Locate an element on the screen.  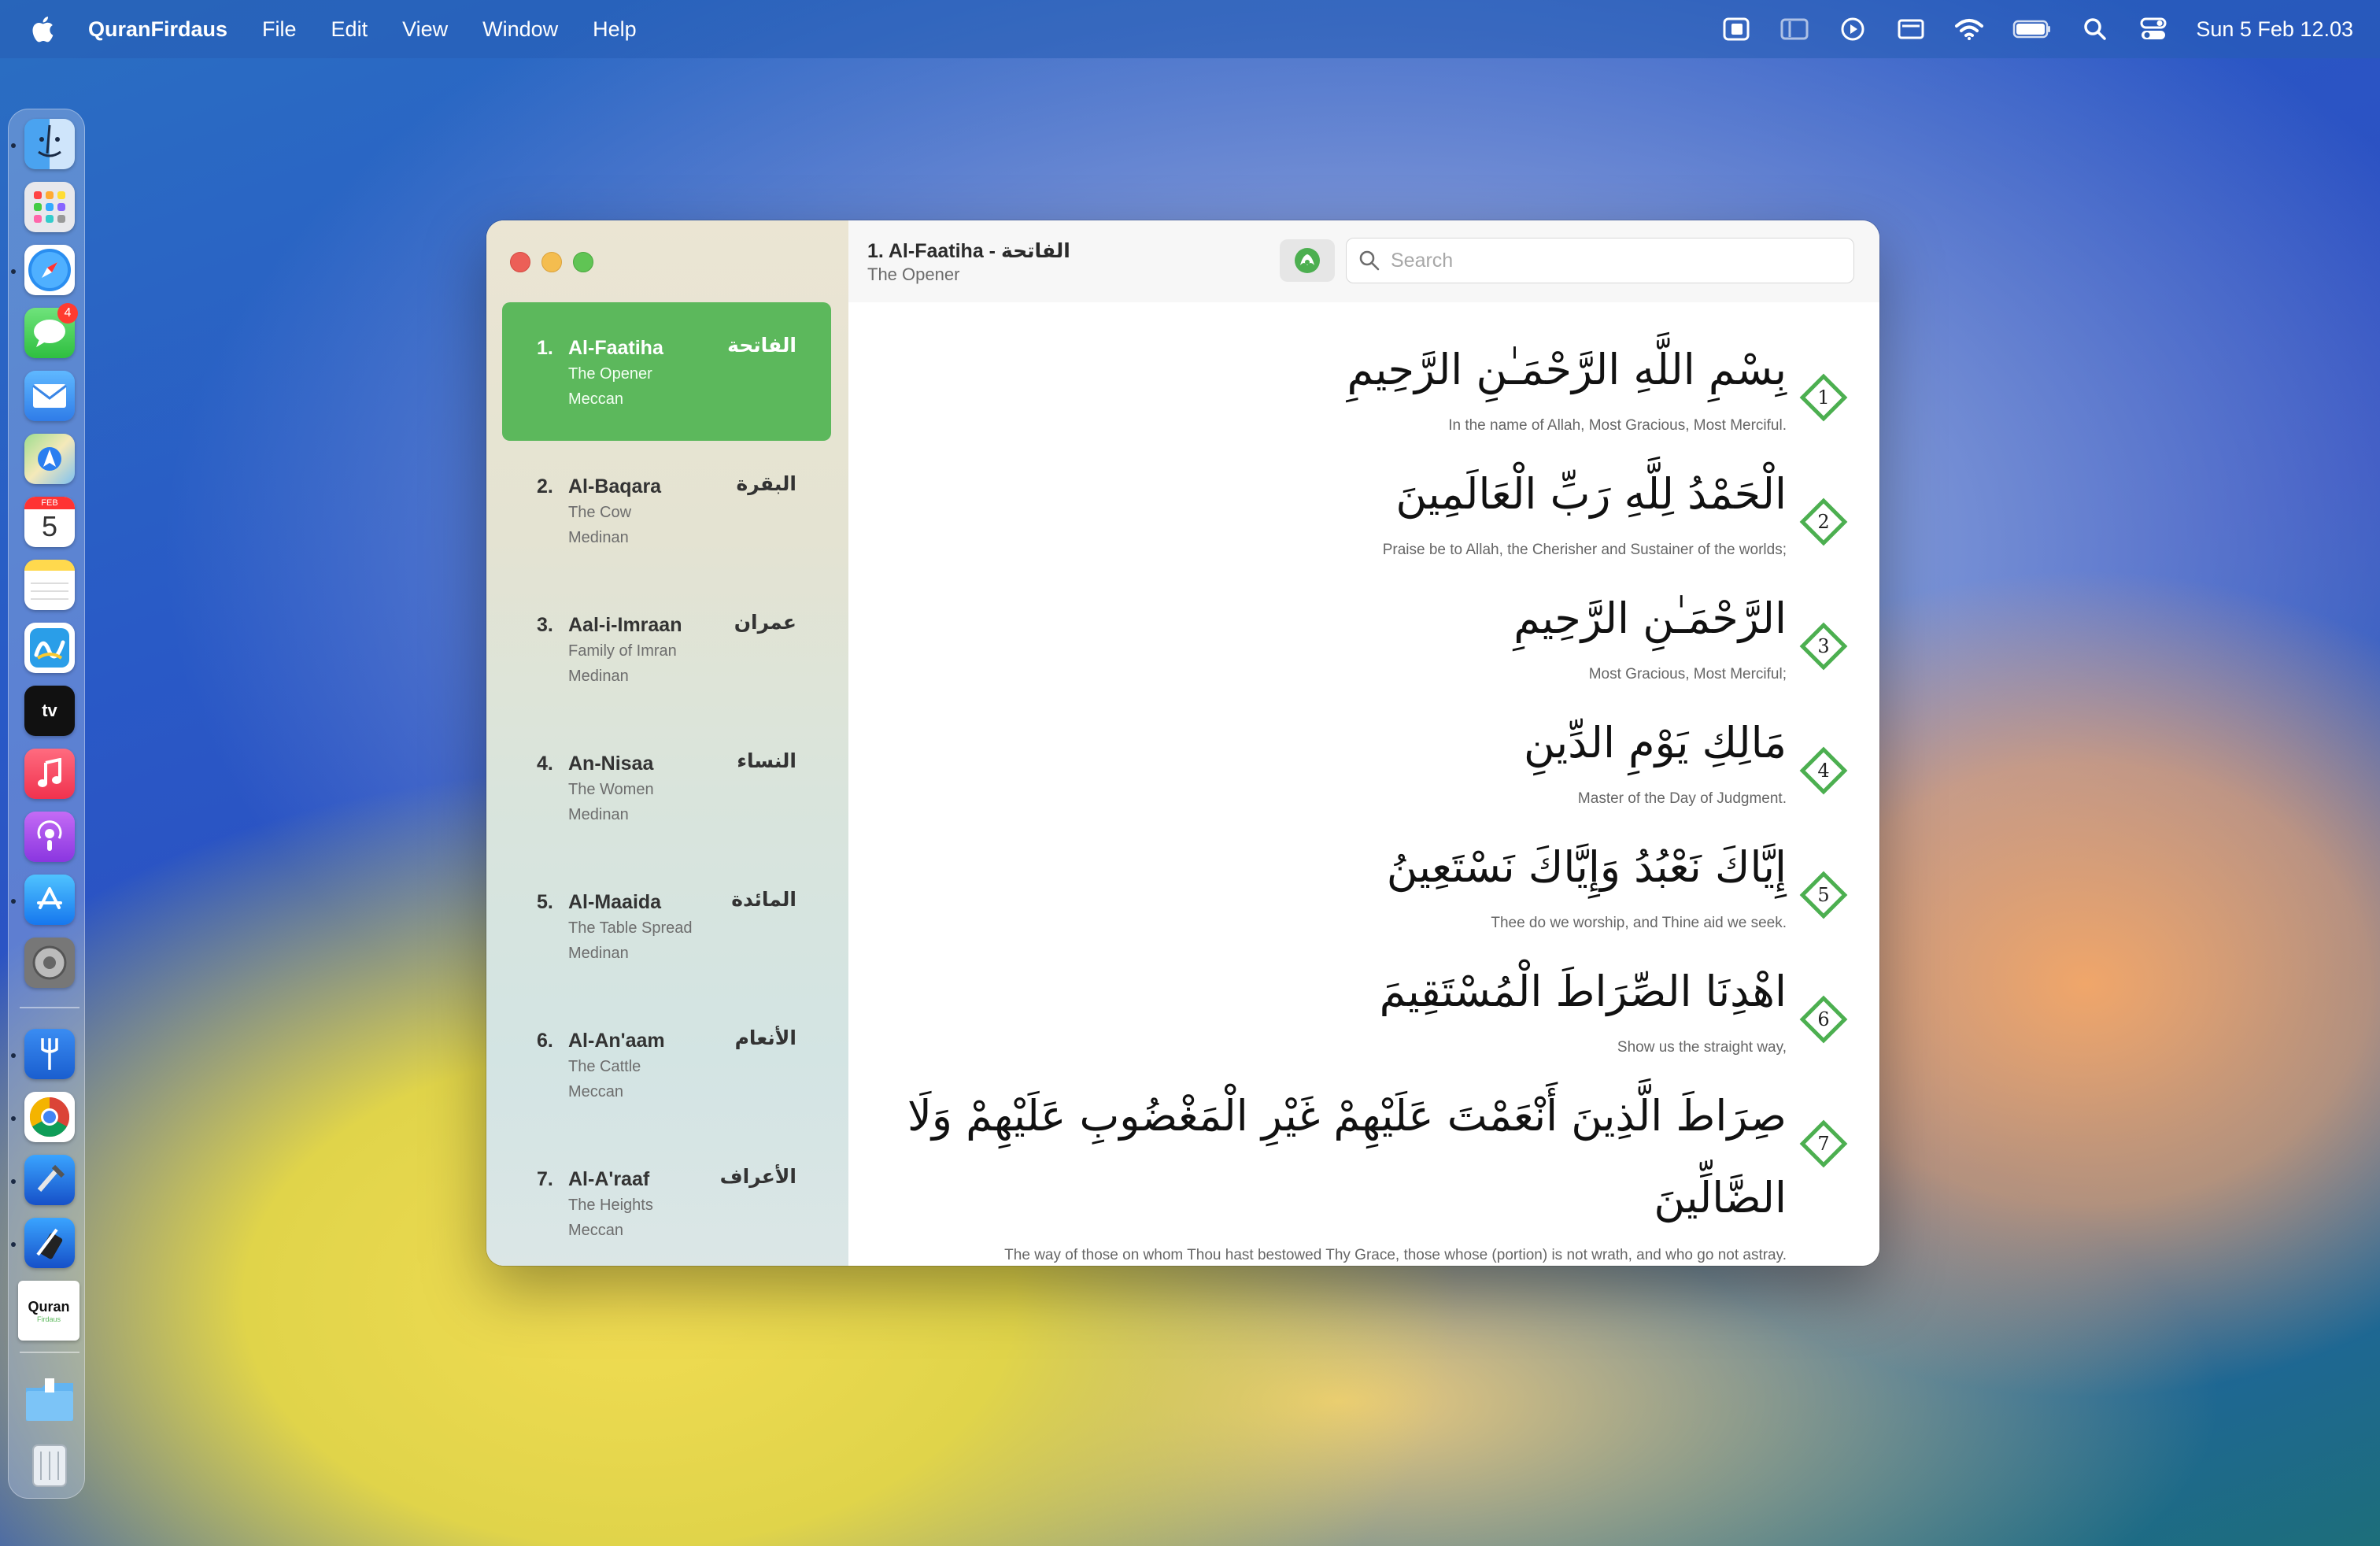
menubar-clock: Sun 5 Feb 12.03 is located at coordinates (2274, 29).